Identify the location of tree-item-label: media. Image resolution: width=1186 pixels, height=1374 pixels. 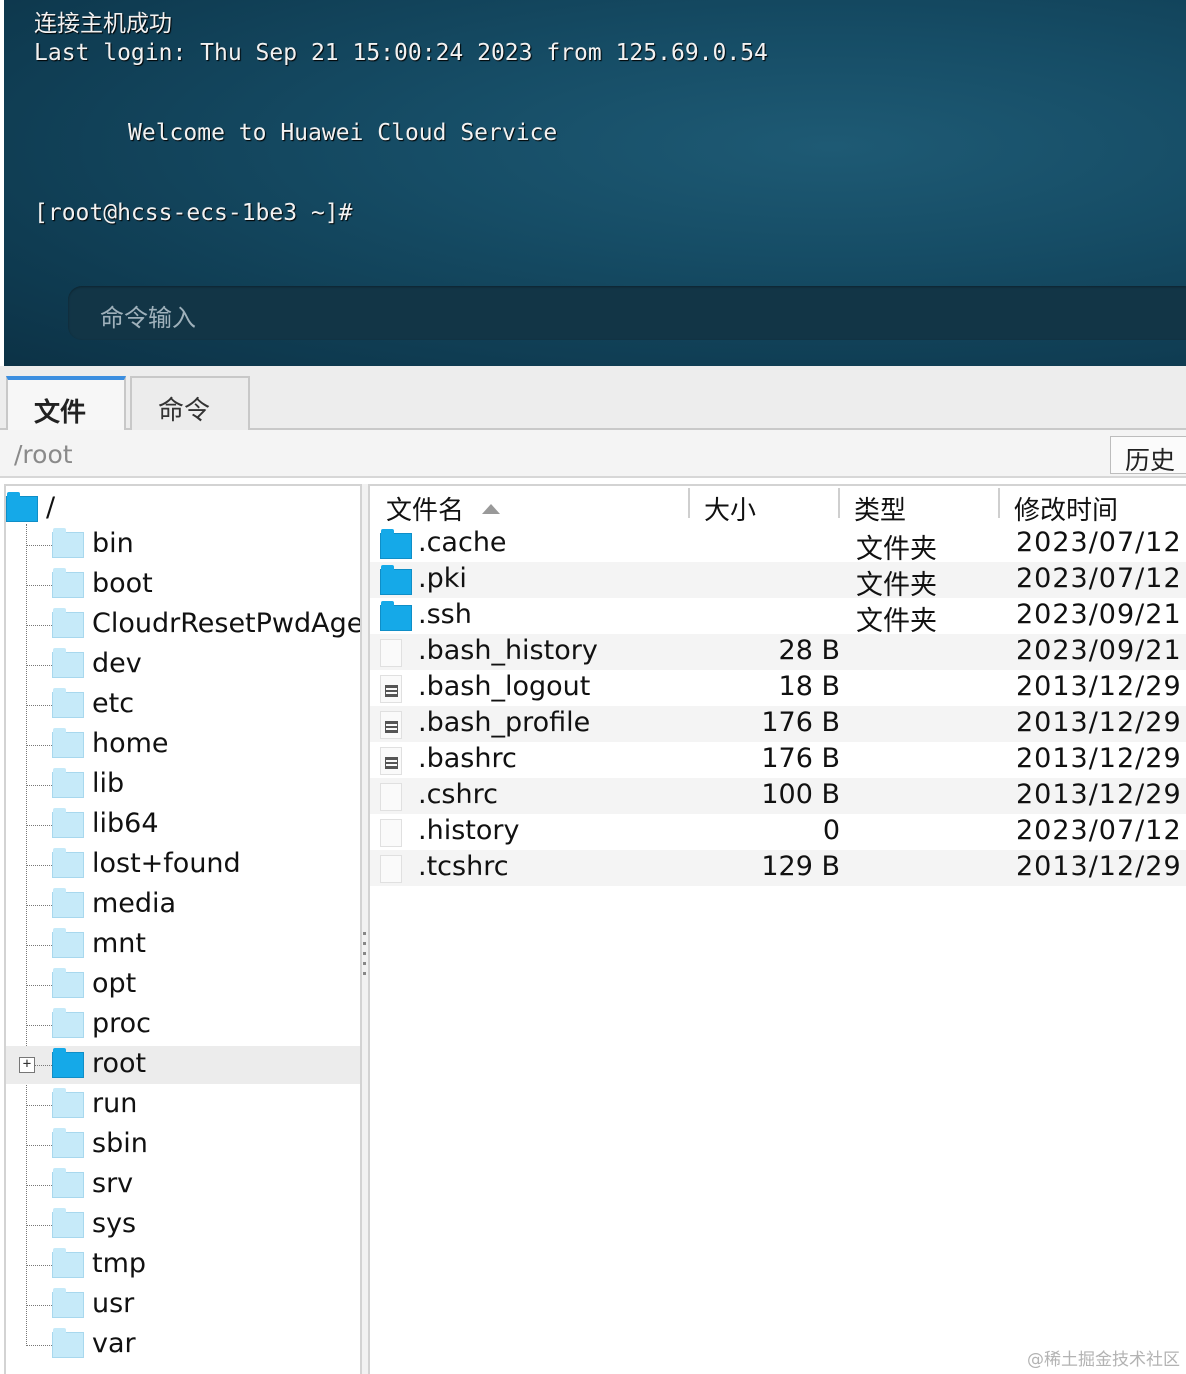
(134, 903).